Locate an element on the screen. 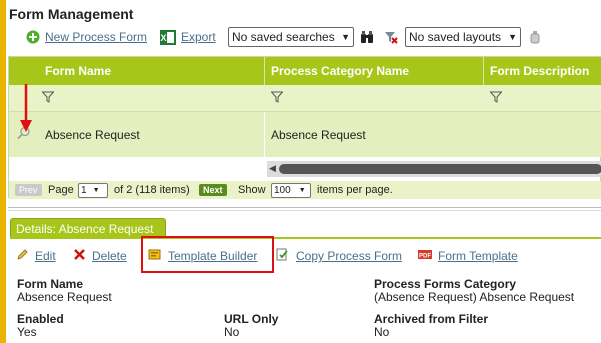  enabled-value: Yes is located at coordinates (27, 332).